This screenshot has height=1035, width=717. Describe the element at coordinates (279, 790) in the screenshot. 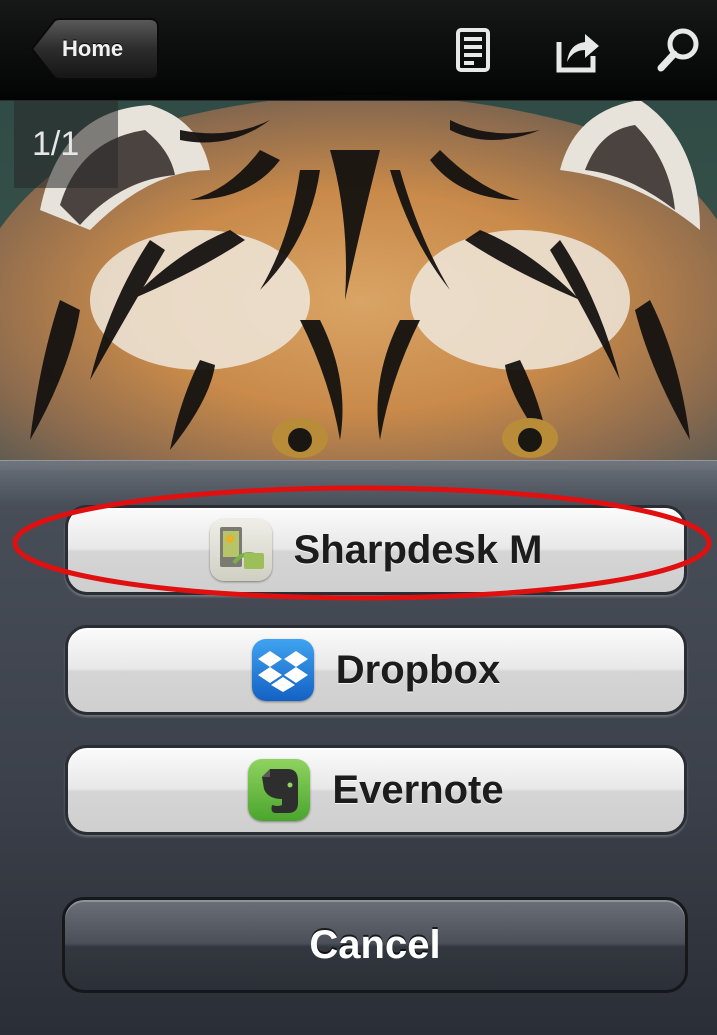

I see `evernote-app-icon` at that location.